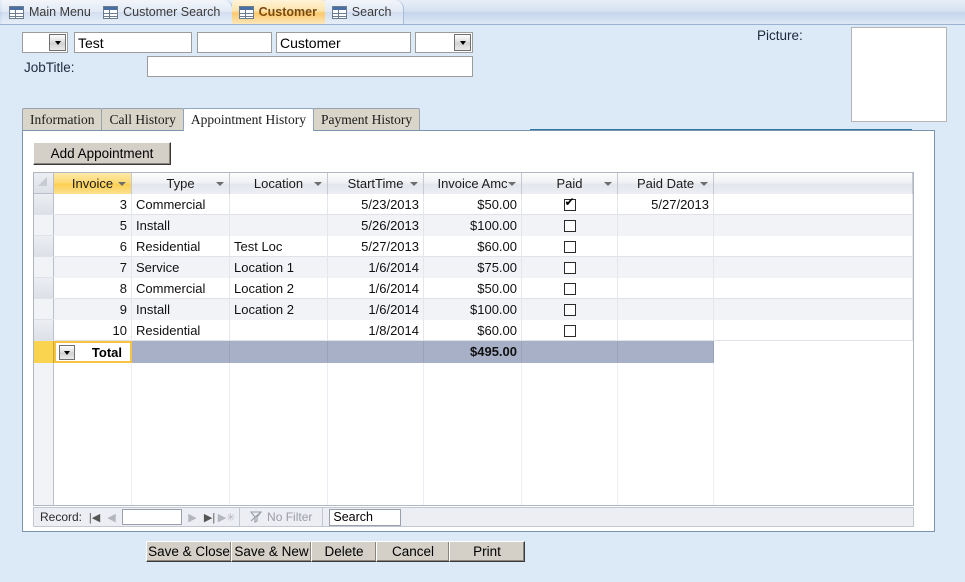  What do you see at coordinates (271, 551) in the screenshot?
I see `save-new-button: Save & New` at bounding box center [271, 551].